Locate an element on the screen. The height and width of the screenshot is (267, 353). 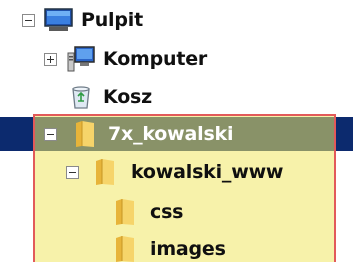
tree-item-label: Kosz is located at coordinates (128, 97).